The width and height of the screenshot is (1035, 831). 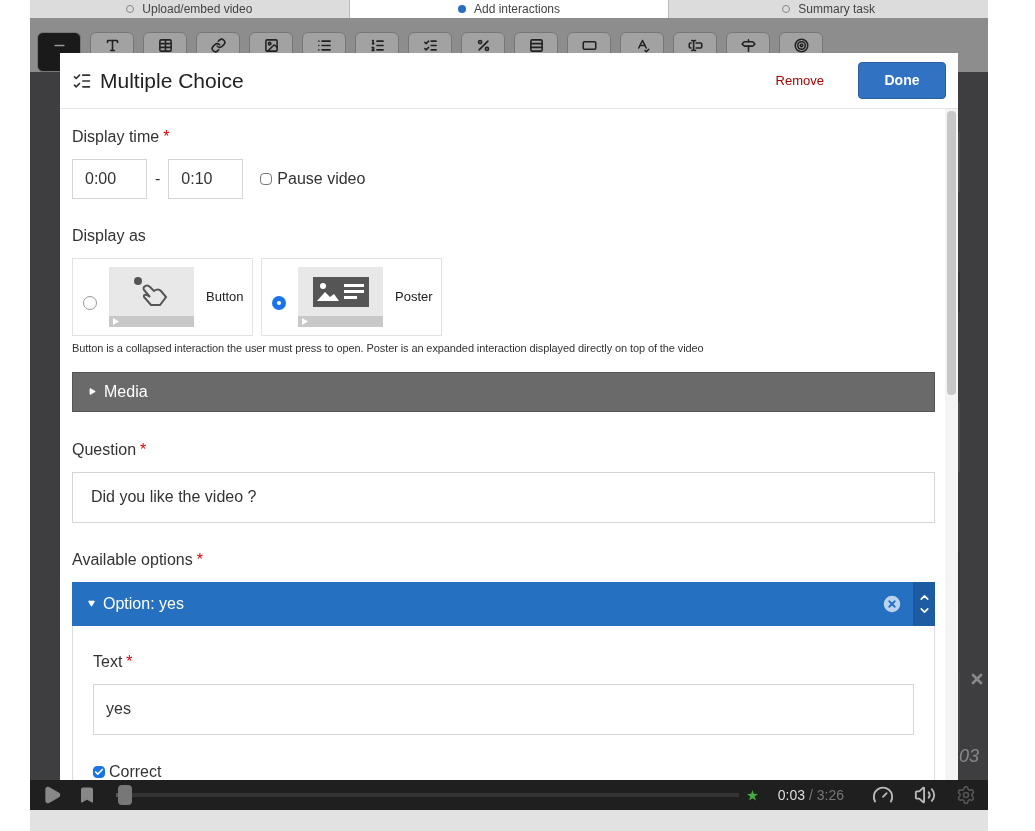 What do you see at coordinates (271, 45) in the screenshot?
I see `image-icon` at bounding box center [271, 45].